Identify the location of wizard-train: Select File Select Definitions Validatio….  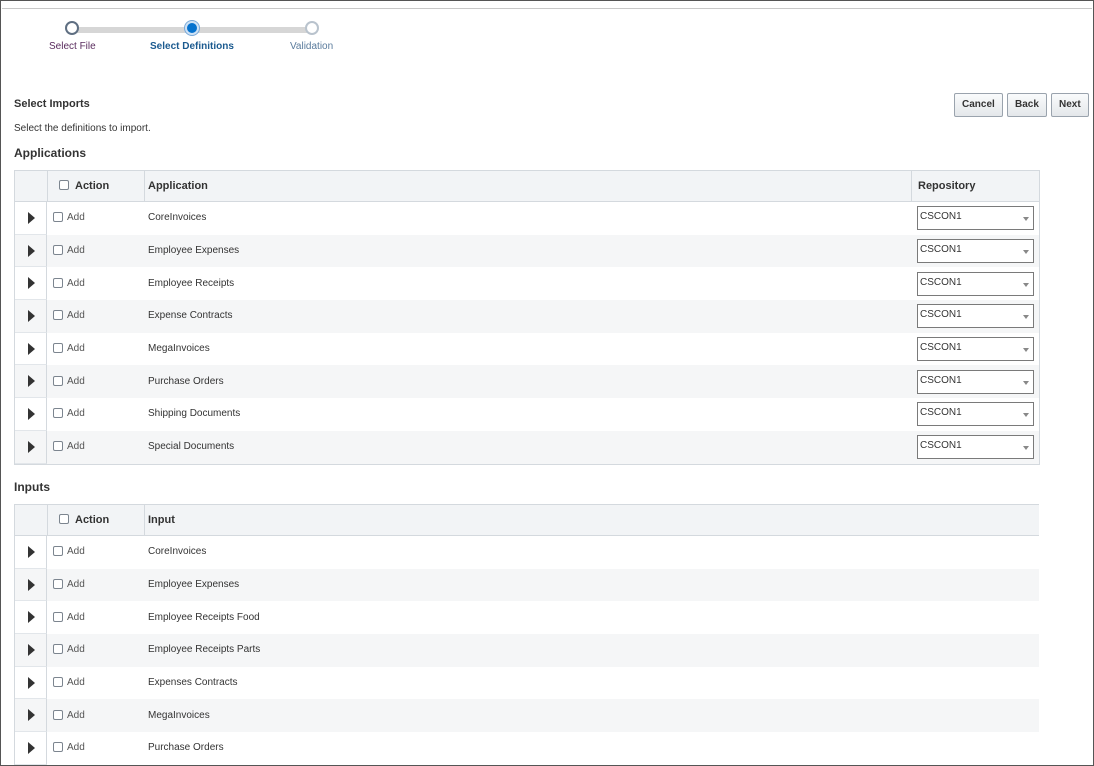
(195, 40).